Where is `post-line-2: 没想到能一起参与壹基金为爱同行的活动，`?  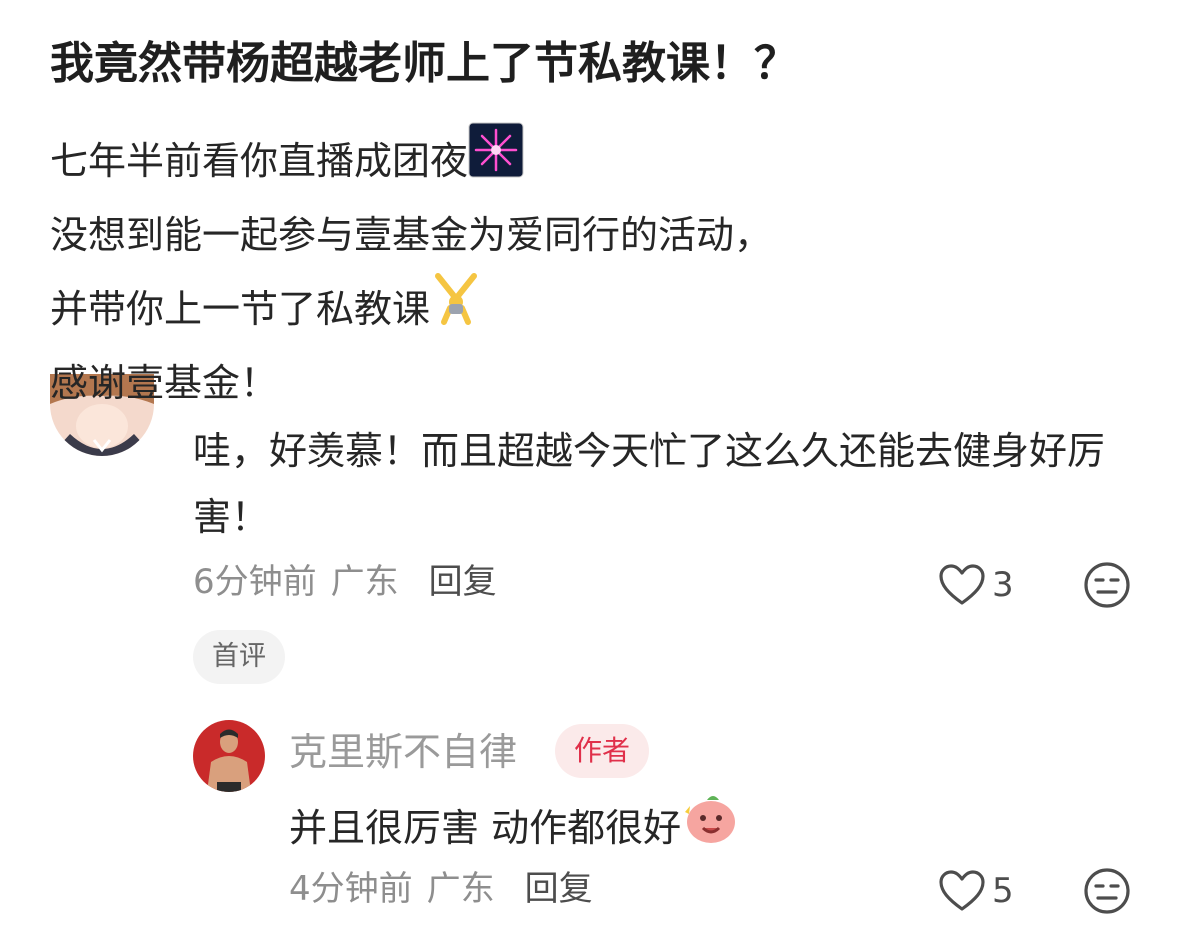 post-line-2: 没想到能一起参与壹基金为爱同行的活动， is located at coordinates (411, 235).